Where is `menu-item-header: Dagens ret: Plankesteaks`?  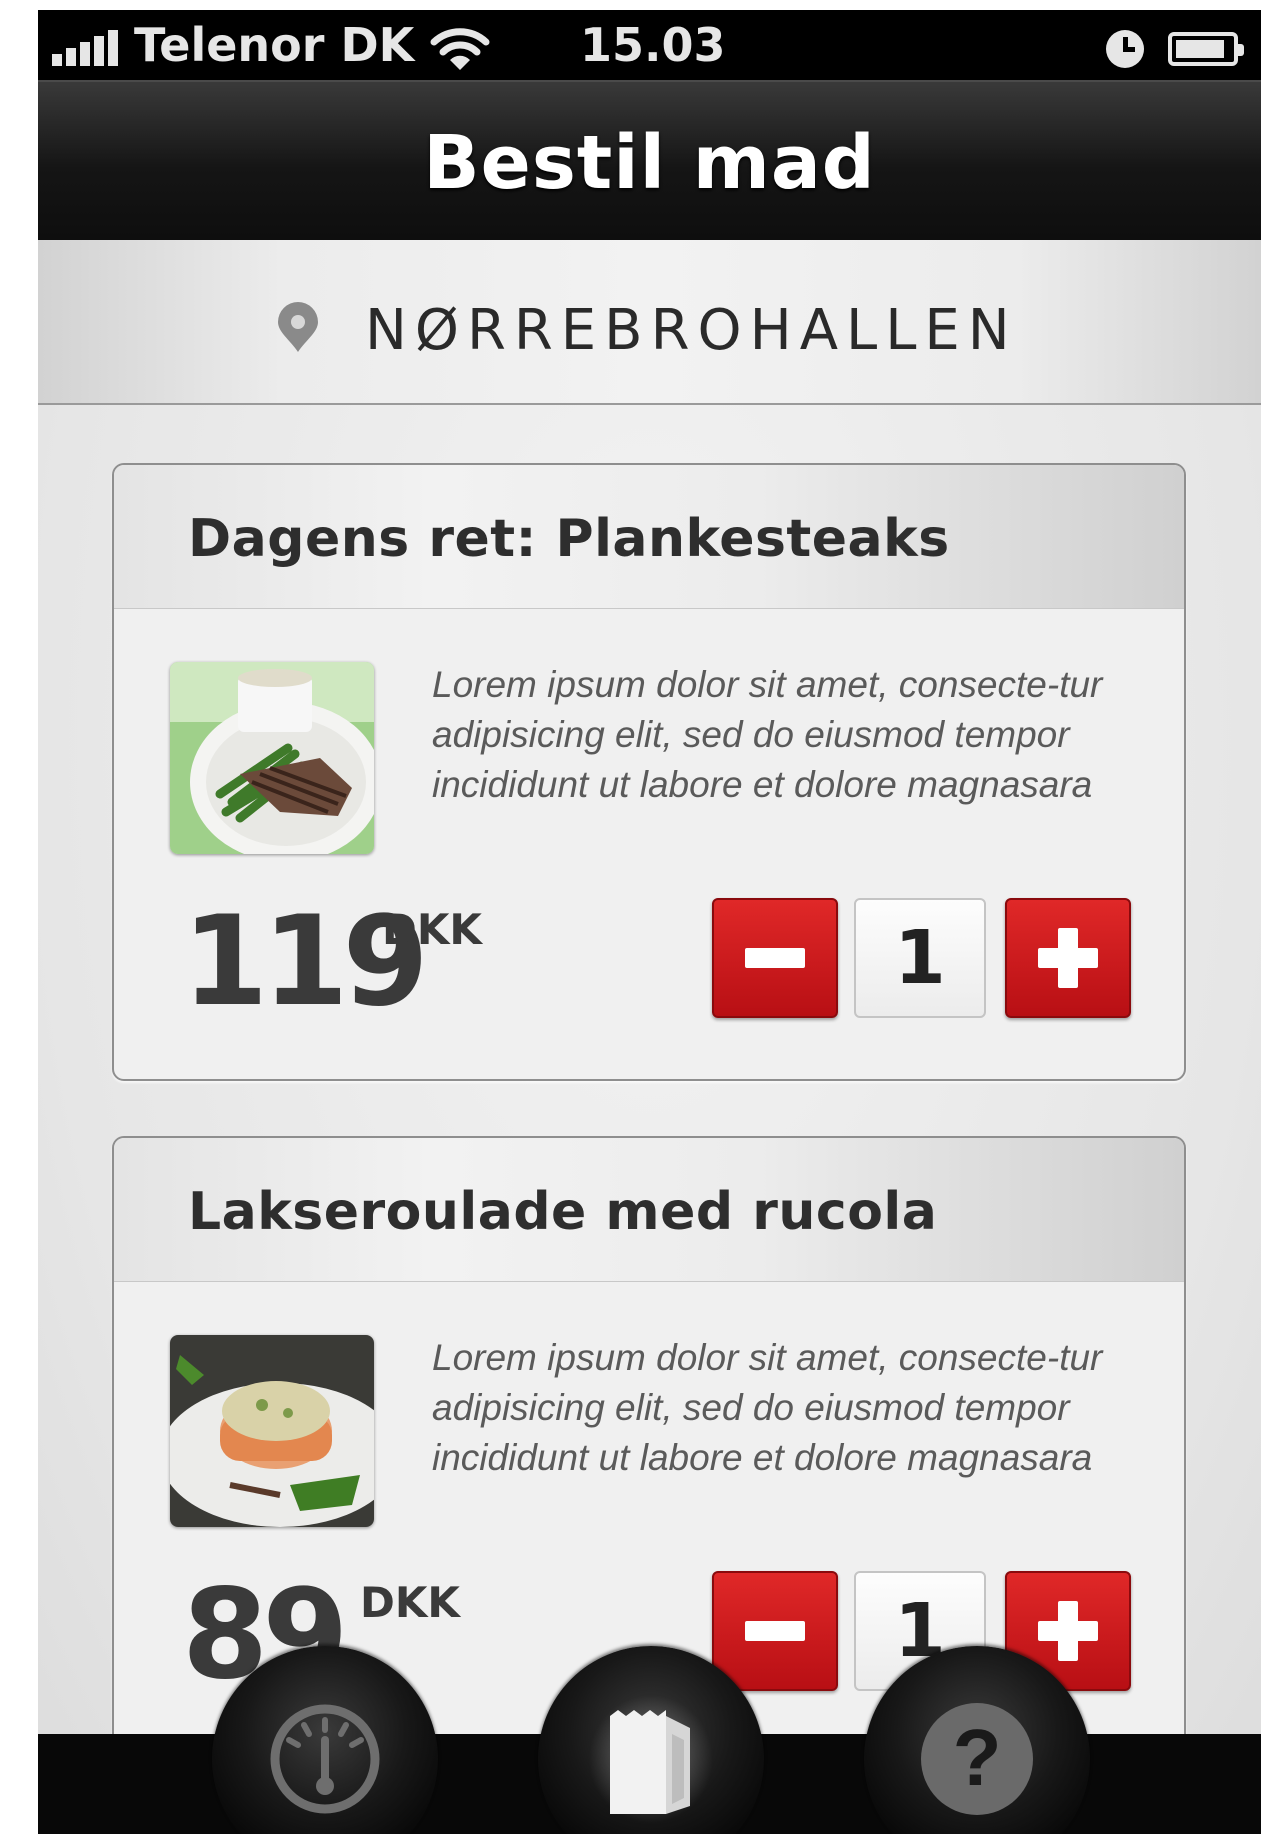
menu-item-header: Dagens ret: Plankesteaks is located at coordinates (649, 537).